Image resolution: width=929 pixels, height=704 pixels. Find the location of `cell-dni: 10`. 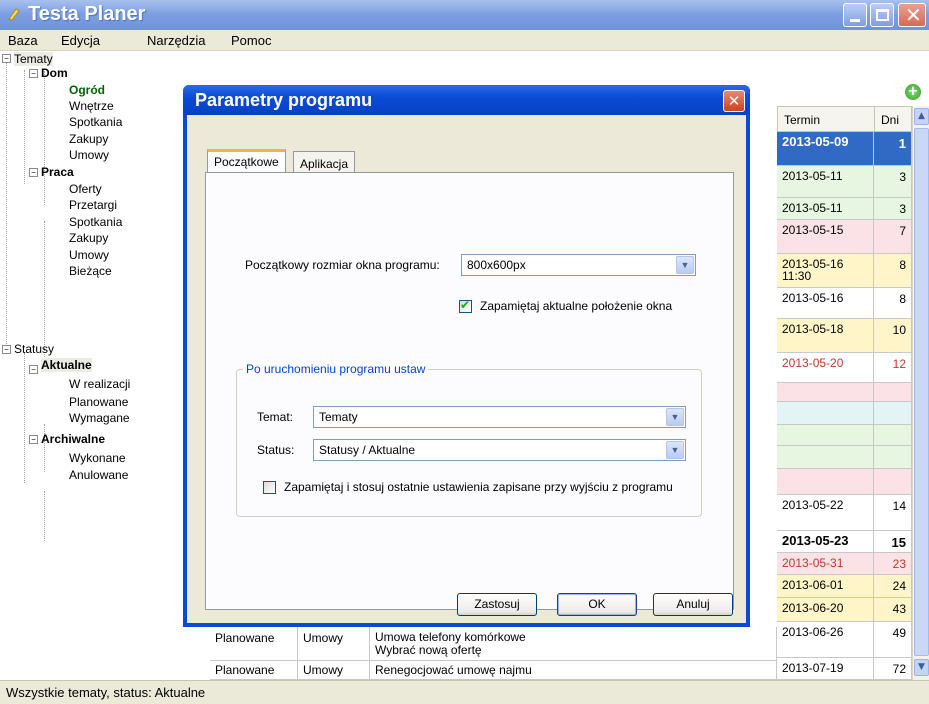

cell-dni: 10 is located at coordinates (893, 336).